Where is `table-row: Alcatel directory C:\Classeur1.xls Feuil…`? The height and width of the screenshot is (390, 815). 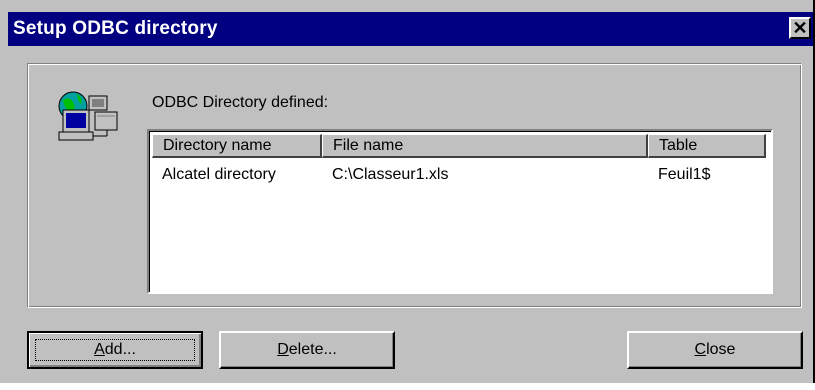
table-row: Alcatel directory C:\Classeur1.xls Feuil… is located at coordinates (461, 175).